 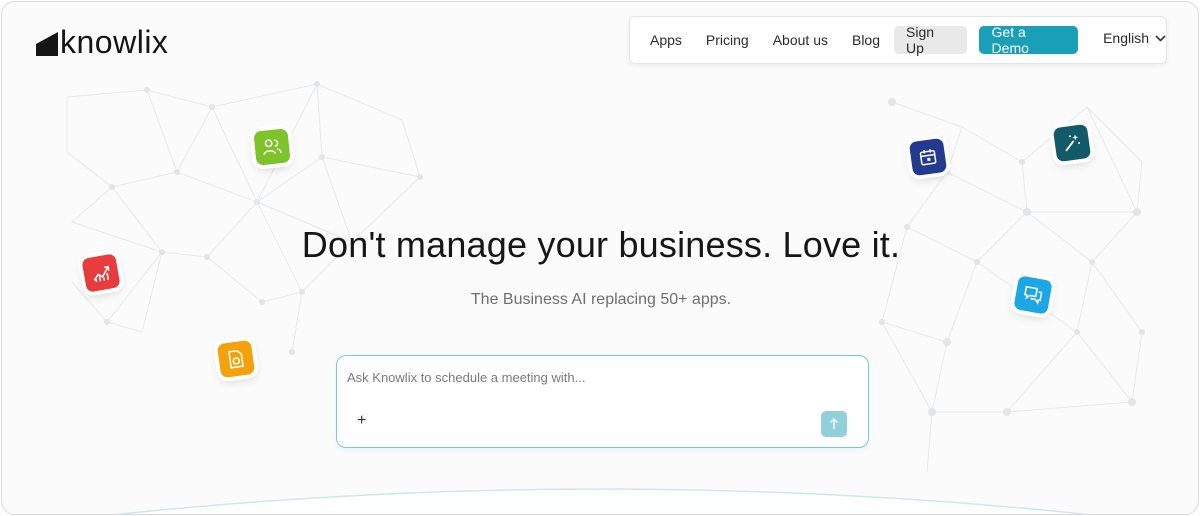 What do you see at coordinates (1126, 38) in the screenshot?
I see `language-label: English` at bounding box center [1126, 38].